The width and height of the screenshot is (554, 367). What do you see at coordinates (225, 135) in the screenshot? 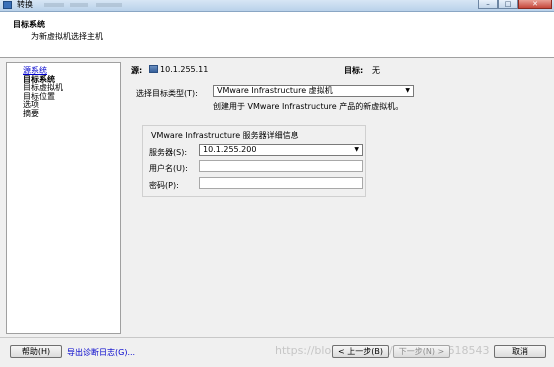
I see `group-title: VMware Infrastructure 服务器详细信息` at bounding box center [225, 135].